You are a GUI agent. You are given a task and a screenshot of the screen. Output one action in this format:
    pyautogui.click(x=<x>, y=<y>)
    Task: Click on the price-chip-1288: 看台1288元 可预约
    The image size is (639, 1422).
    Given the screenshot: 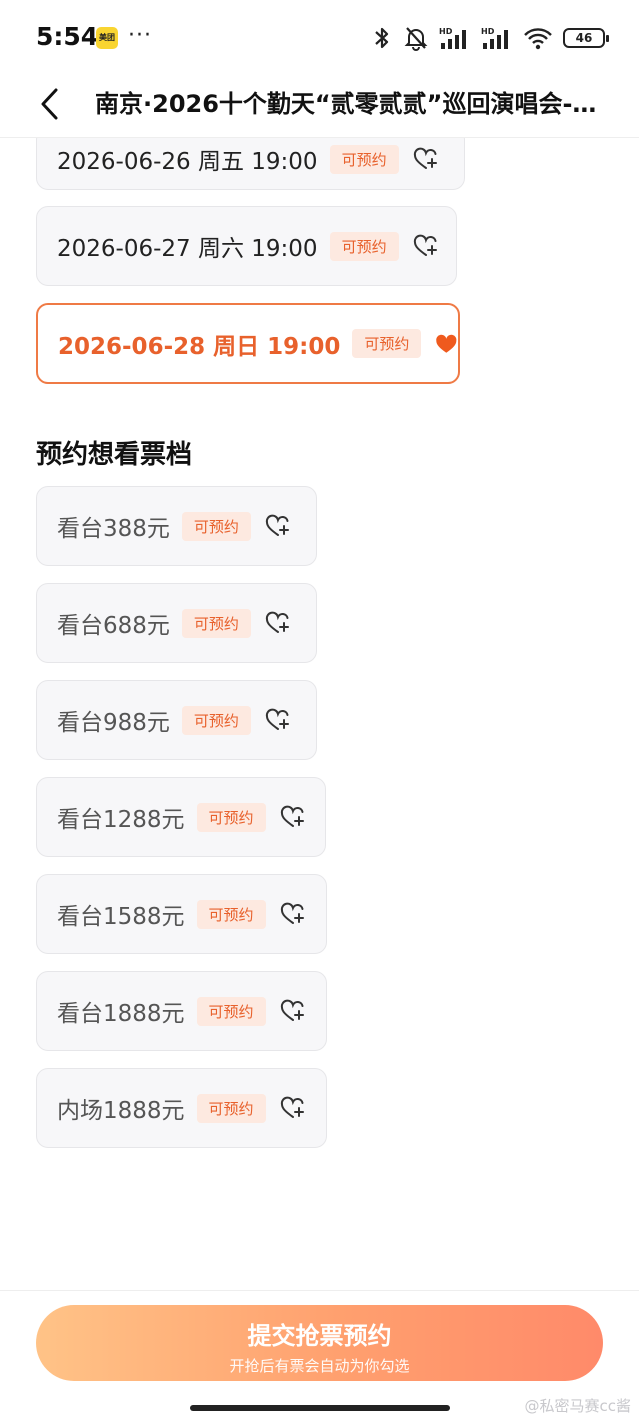 What is the action you would take?
    pyautogui.click(x=181, y=817)
    